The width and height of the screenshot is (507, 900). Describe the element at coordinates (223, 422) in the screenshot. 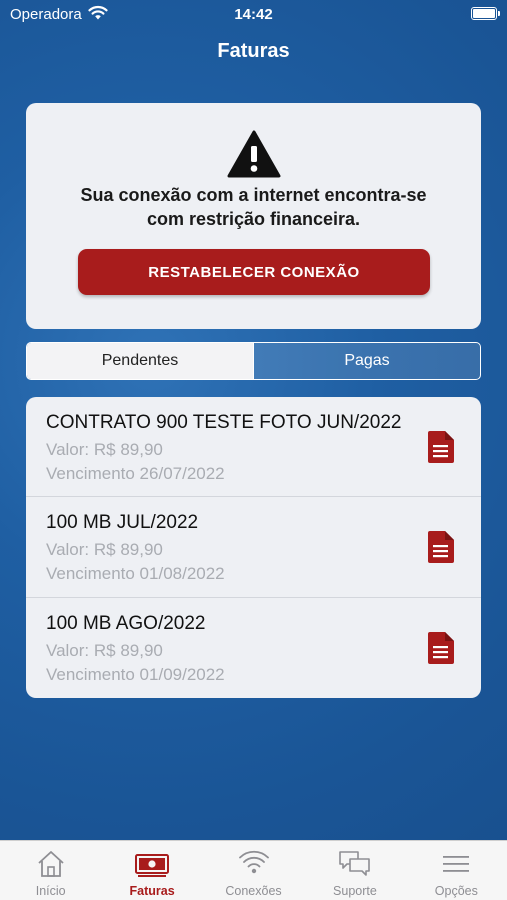

I see `invoice-title: CONTRATO 900 TESTE FOTO JUN/2022` at that location.